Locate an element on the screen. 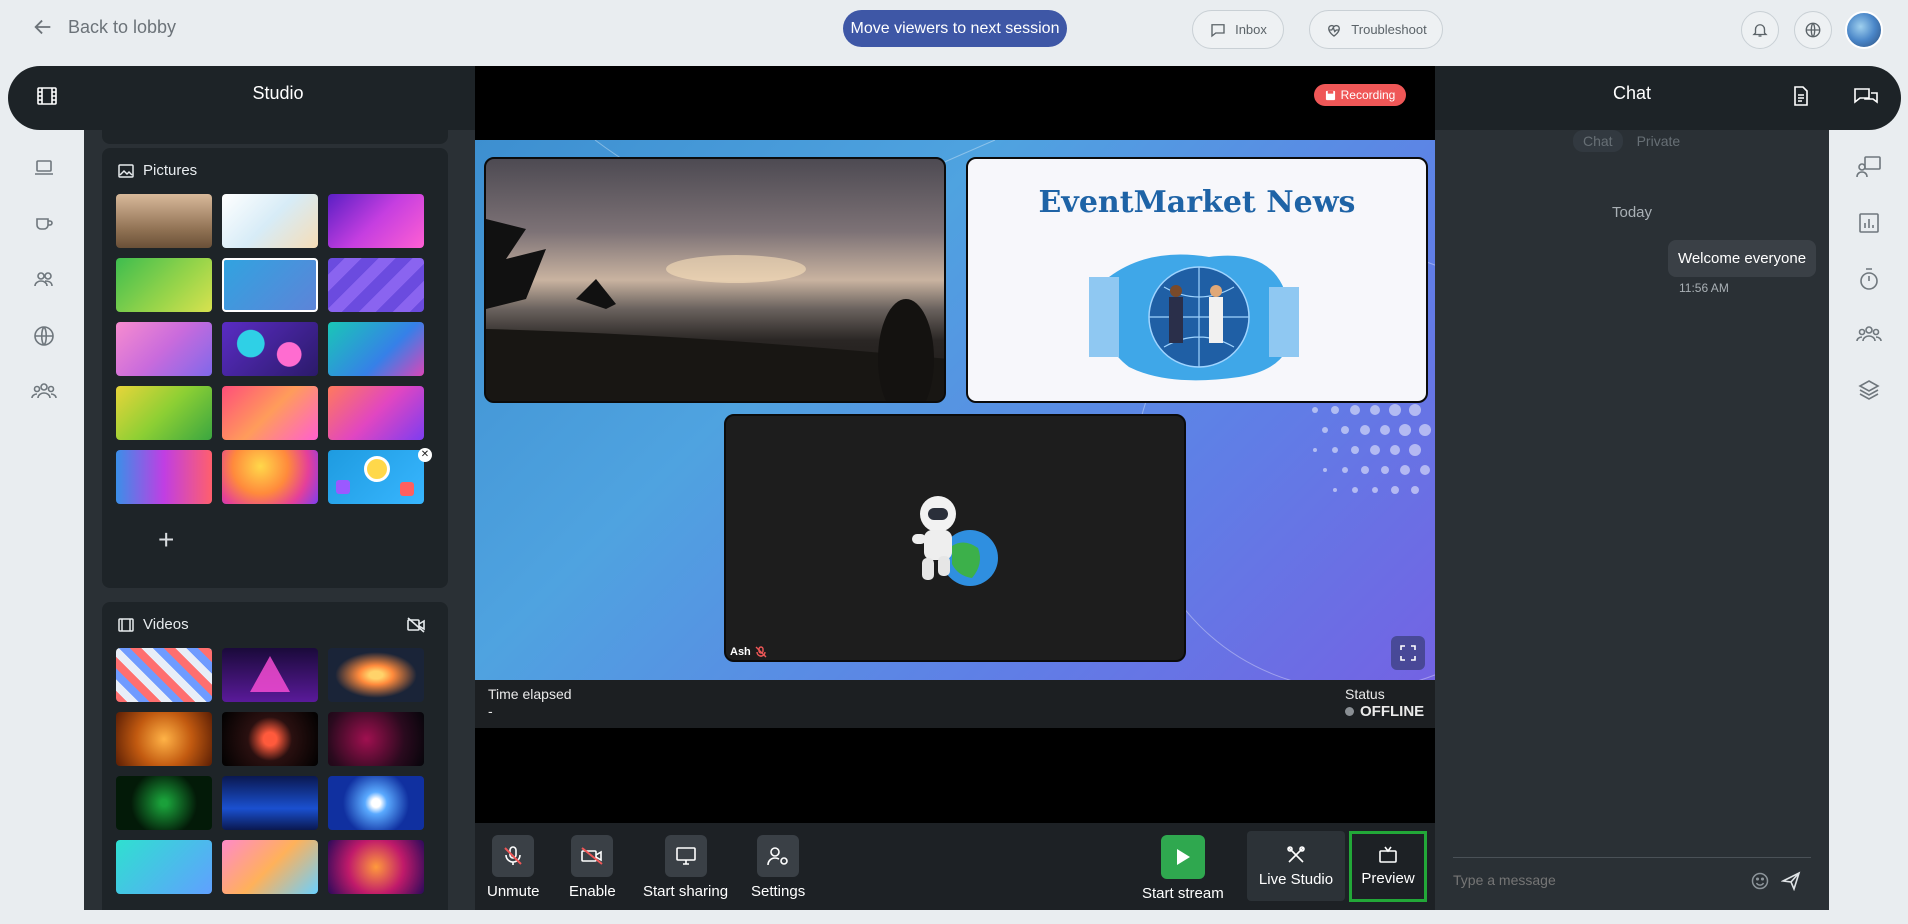 The image size is (1908, 924). stage-bottom-area is located at coordinates (955, 775).